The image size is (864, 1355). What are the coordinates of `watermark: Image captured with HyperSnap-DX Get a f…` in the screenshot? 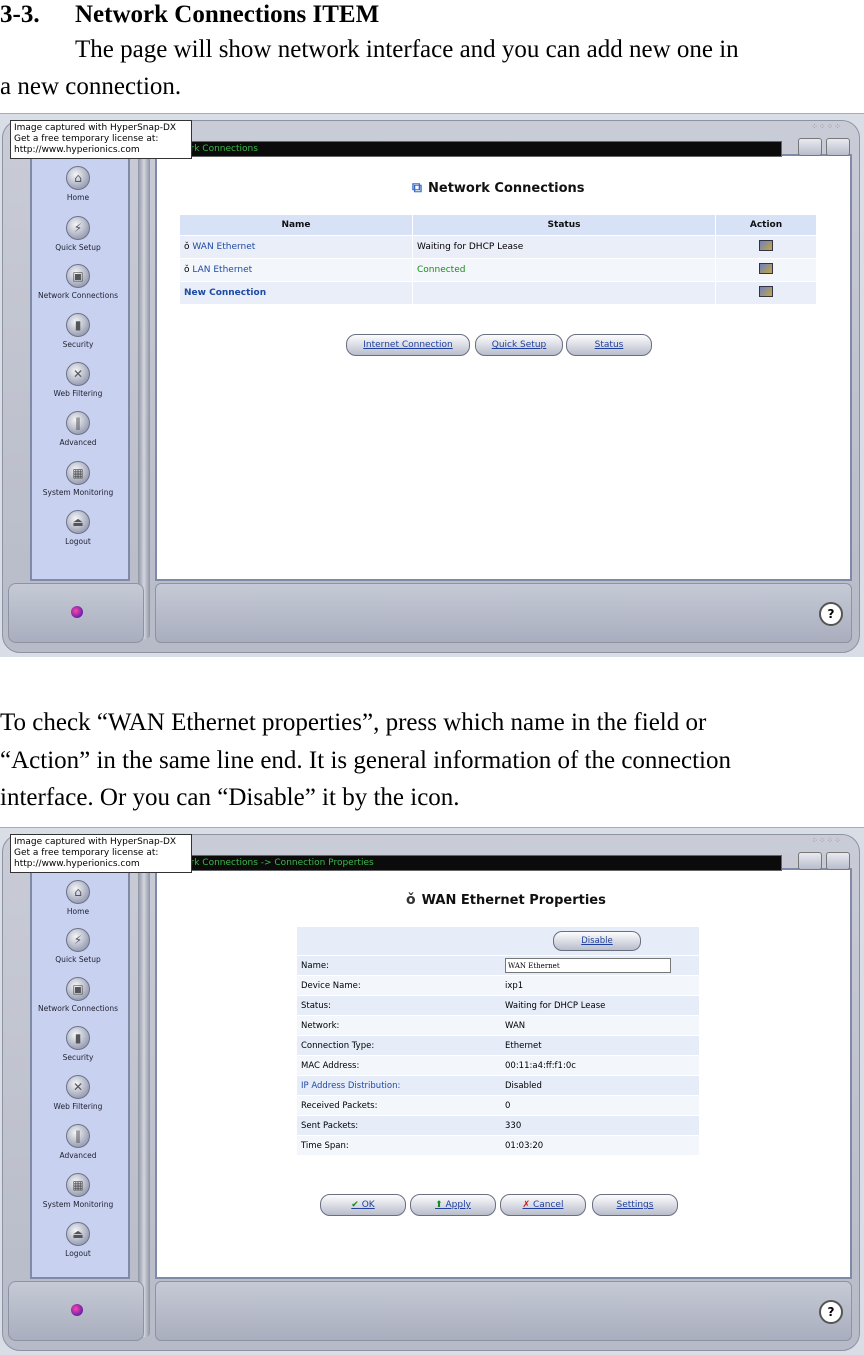 It's located at (101, 853).